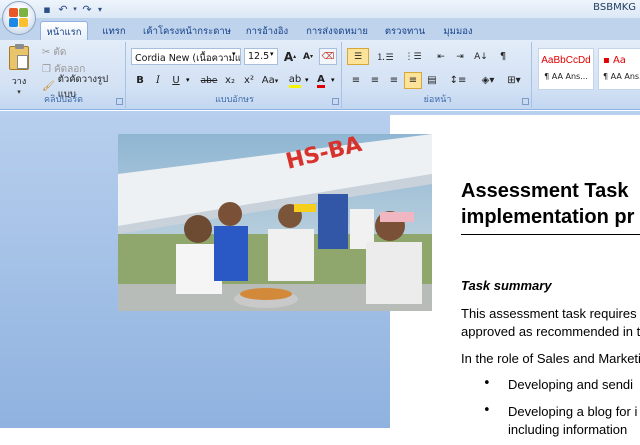 Image resolution: width=640 pixels, height=445 pixels. I want to click on superscript-button: x², so click(249, 80).